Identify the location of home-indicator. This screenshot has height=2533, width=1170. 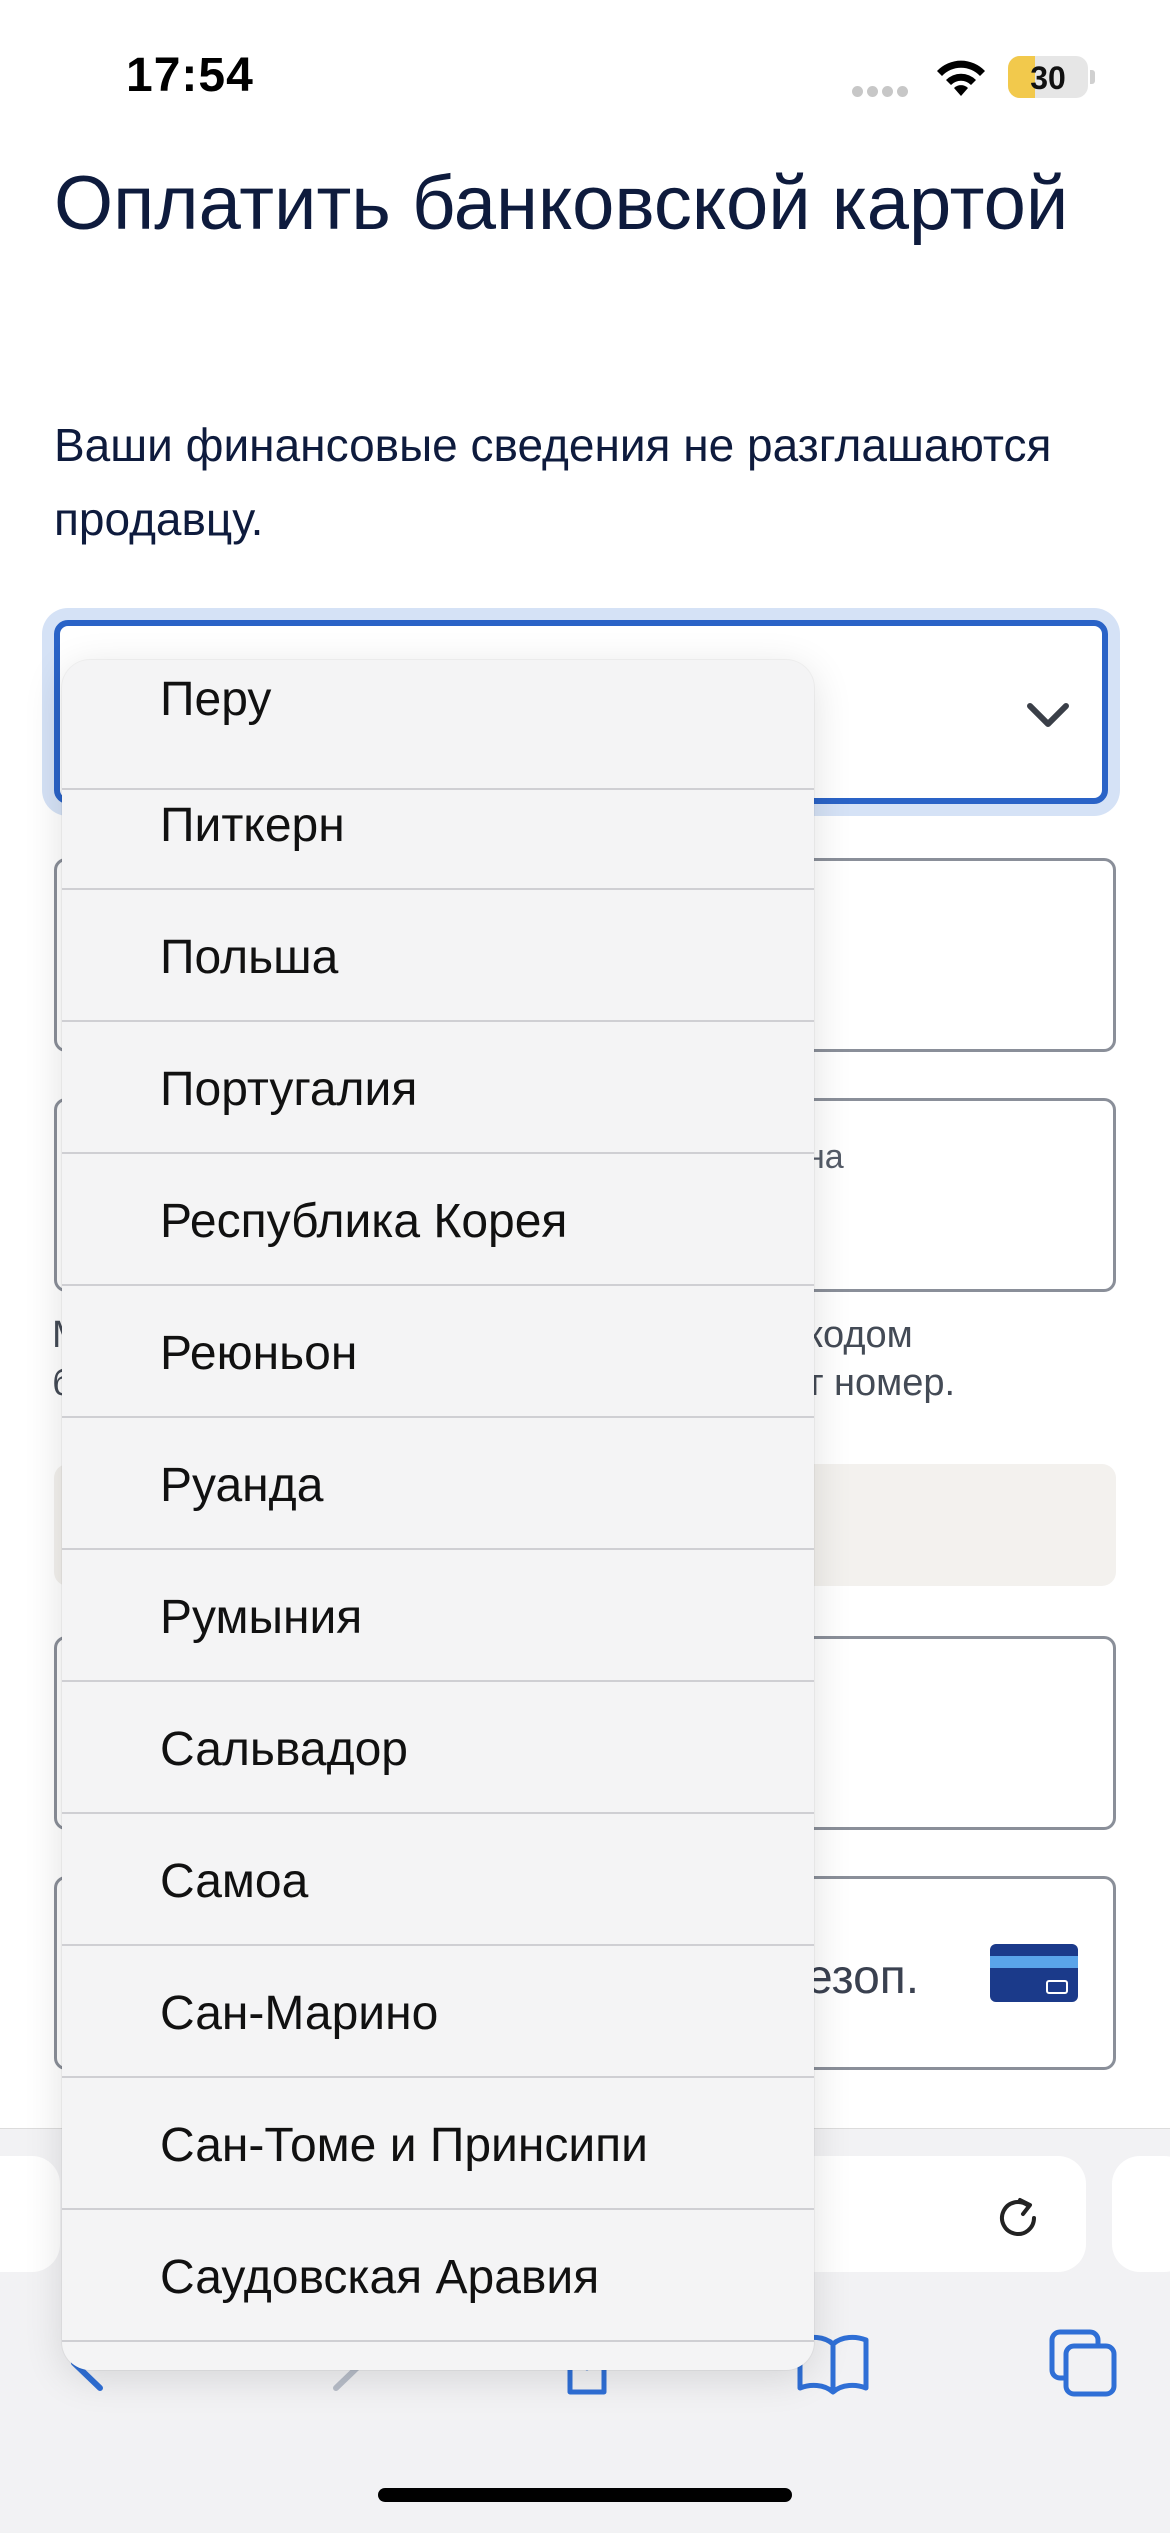
(585, 2495).